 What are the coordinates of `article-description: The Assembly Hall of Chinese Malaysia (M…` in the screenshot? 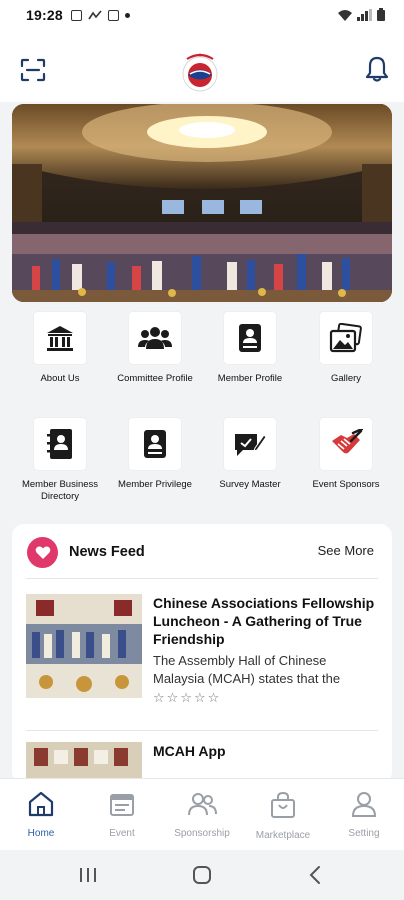 It's located at (247, 669).